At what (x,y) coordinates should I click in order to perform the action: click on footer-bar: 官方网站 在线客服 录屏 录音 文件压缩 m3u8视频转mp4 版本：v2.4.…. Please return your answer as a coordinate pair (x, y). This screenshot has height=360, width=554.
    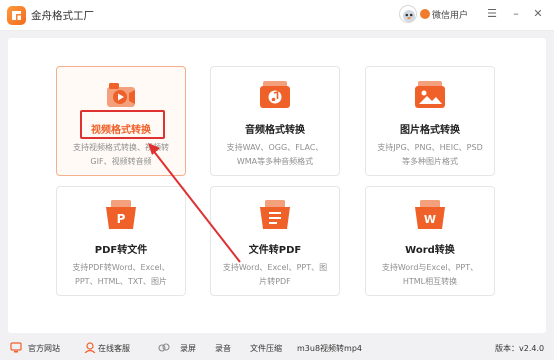
    Looking at the image, I should click on (277, 349).